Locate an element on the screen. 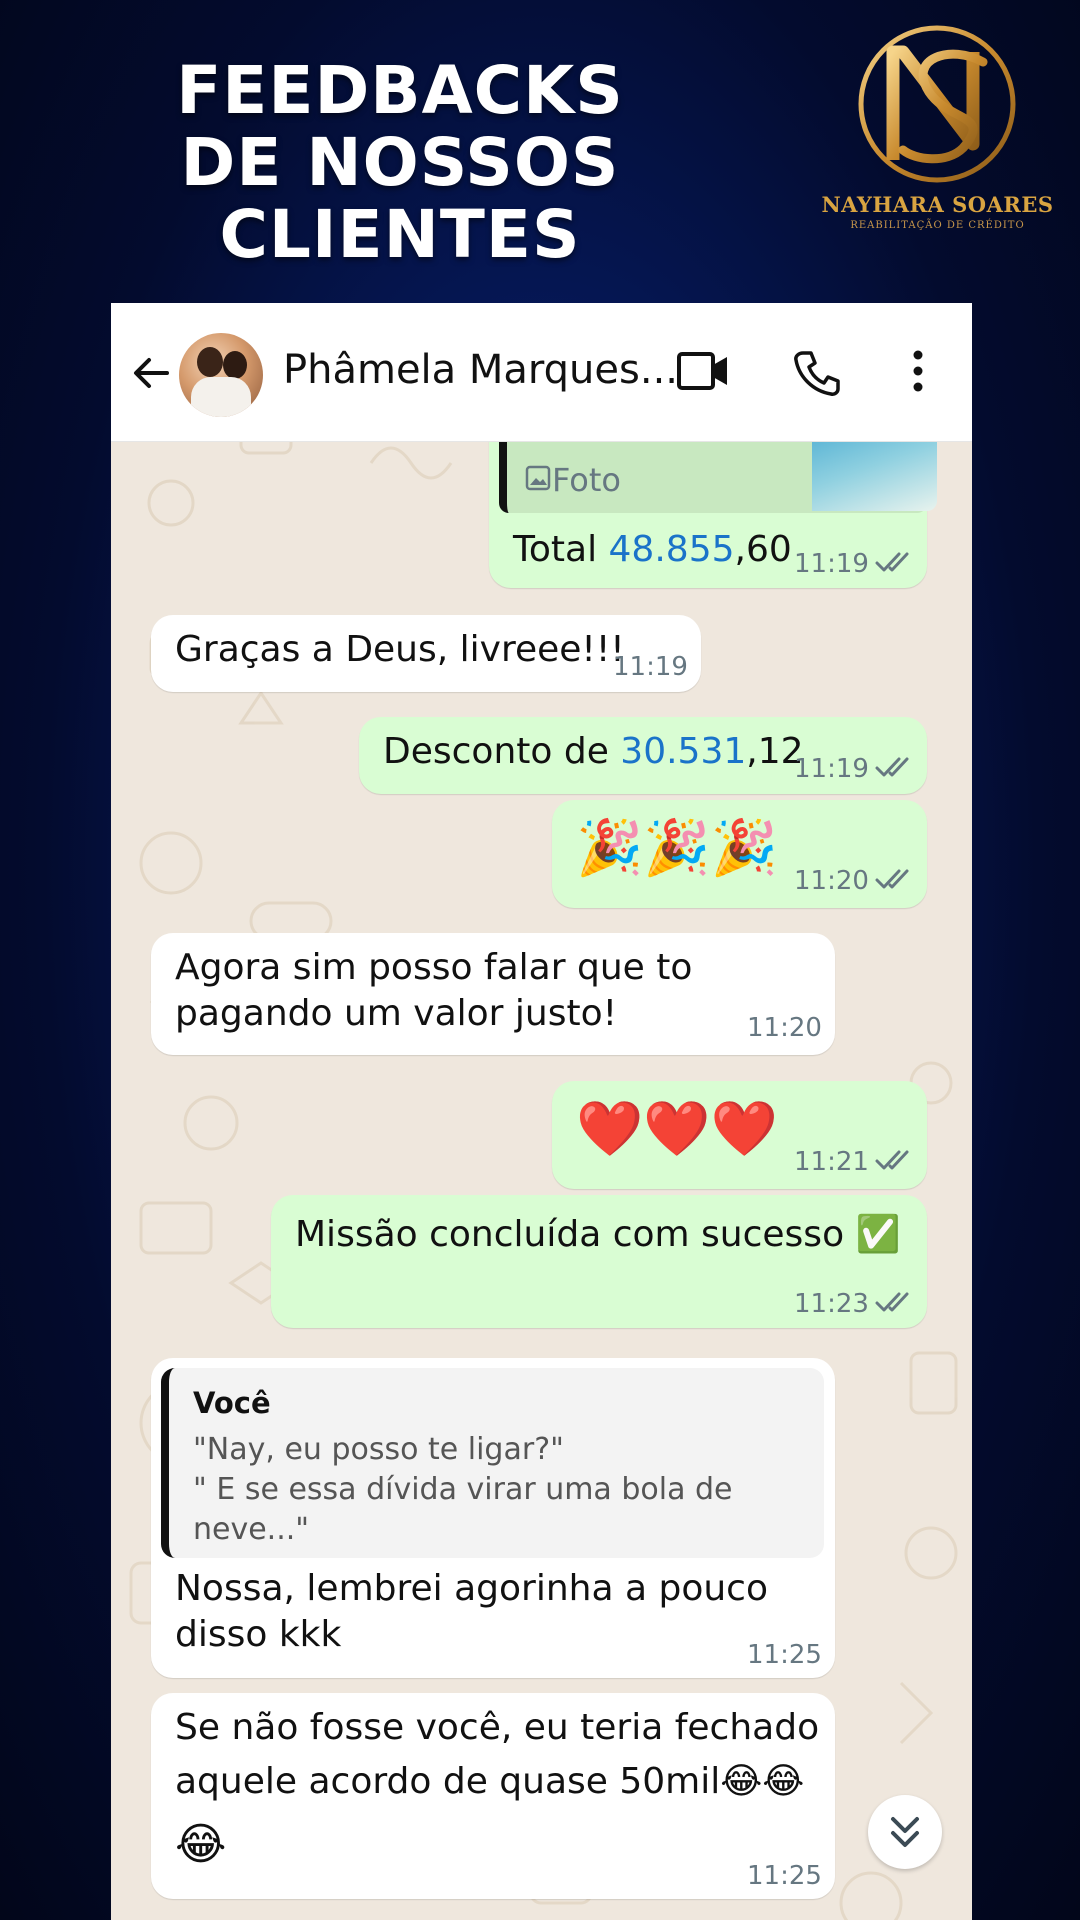 The image size is (1080, 1920). message-time: 11:21 is located at coordinates (831, 1162).